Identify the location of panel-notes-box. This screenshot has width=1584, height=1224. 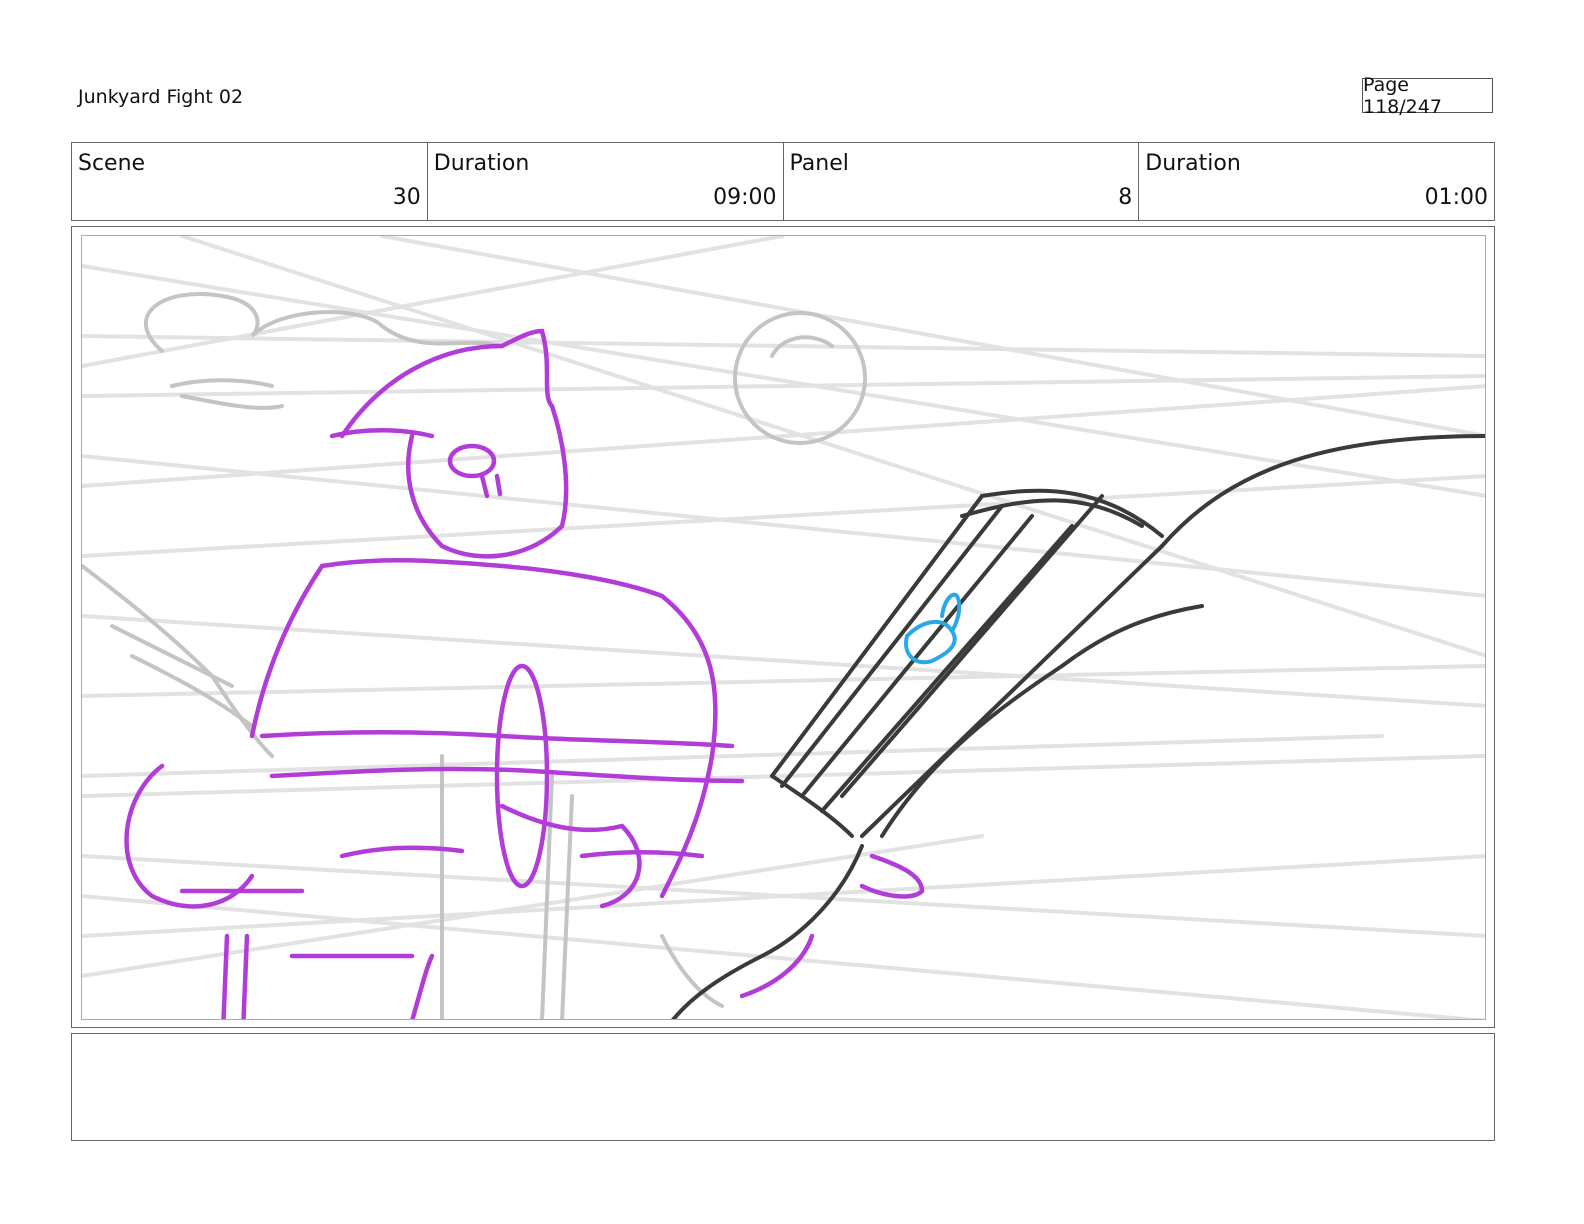
(783, 1087).